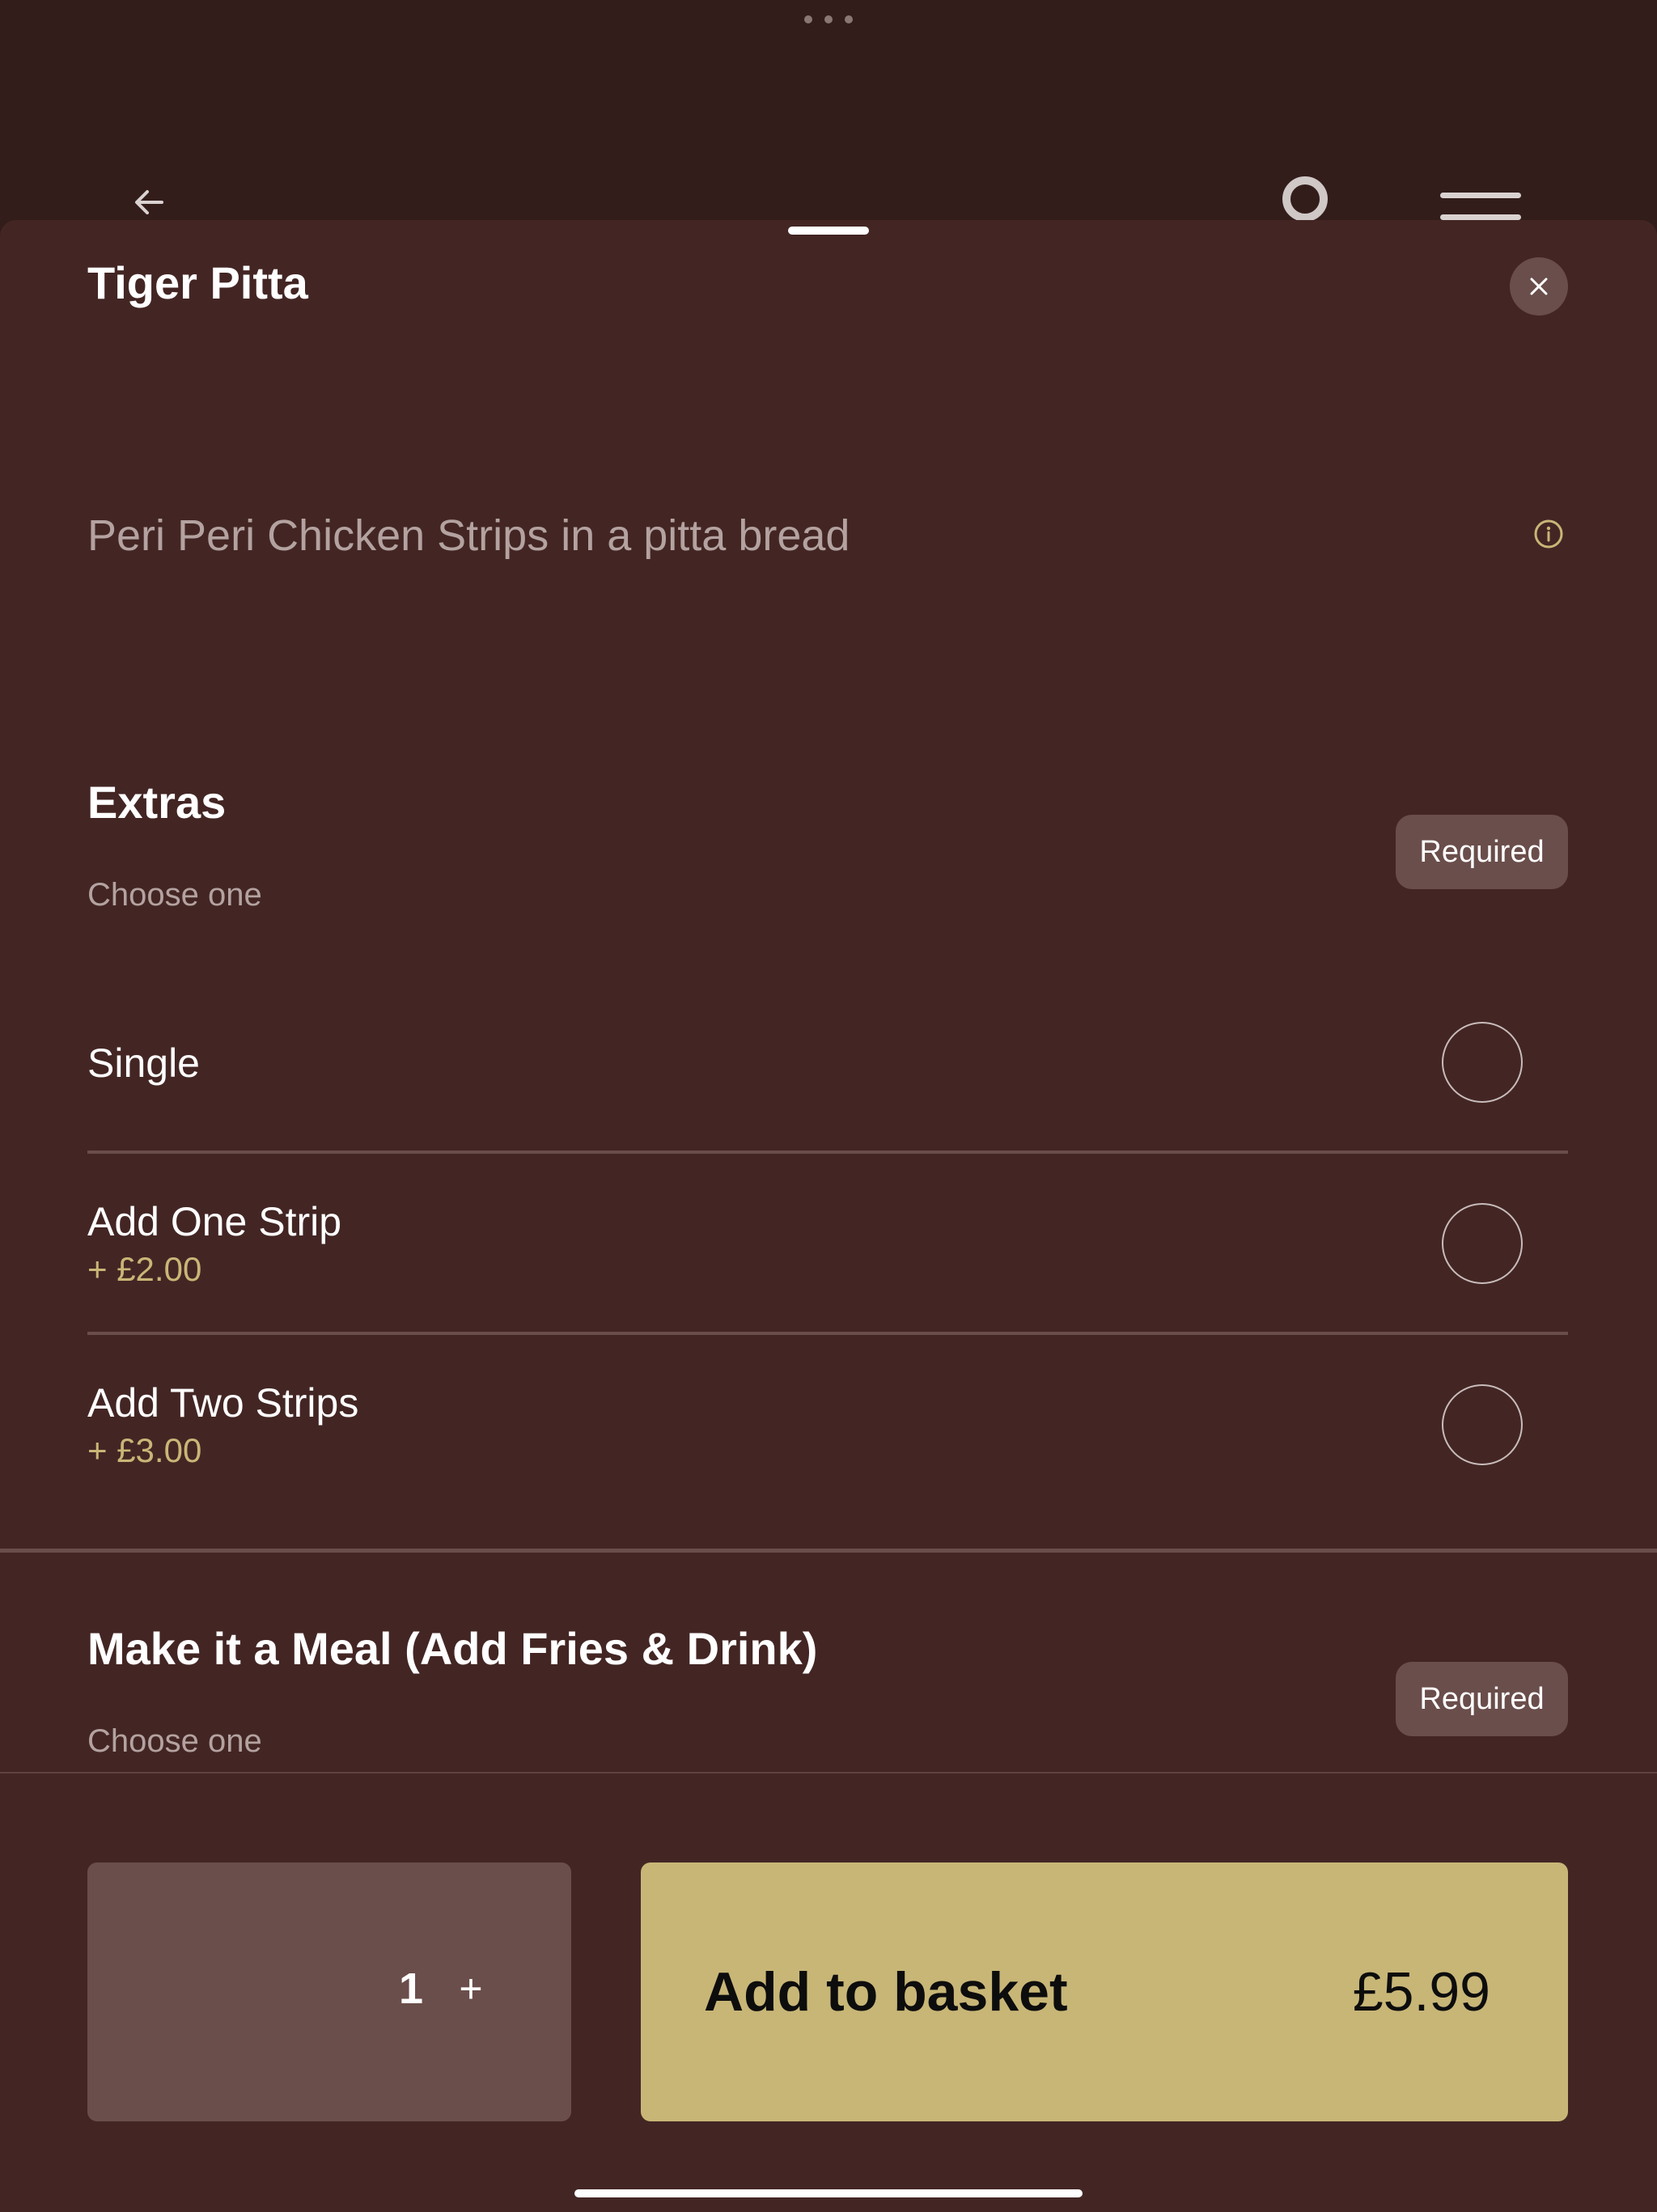 The image size is (1657, 2212). What do you see at coordinates (828, 231) in the screenshot?
I see `sheet-grabber` at bounding box center [828, 231].